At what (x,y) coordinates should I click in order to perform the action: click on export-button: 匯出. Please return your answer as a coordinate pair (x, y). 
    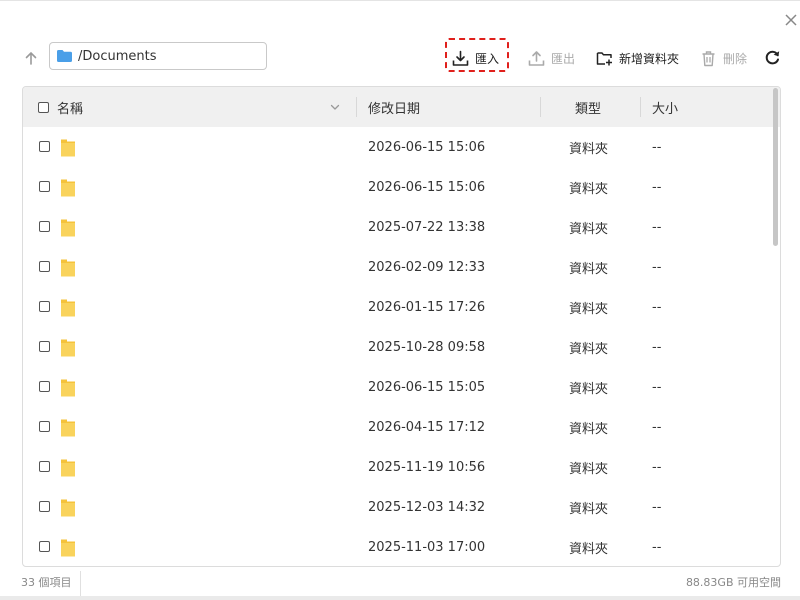
    Looking at the image, I should click on (551, 58).